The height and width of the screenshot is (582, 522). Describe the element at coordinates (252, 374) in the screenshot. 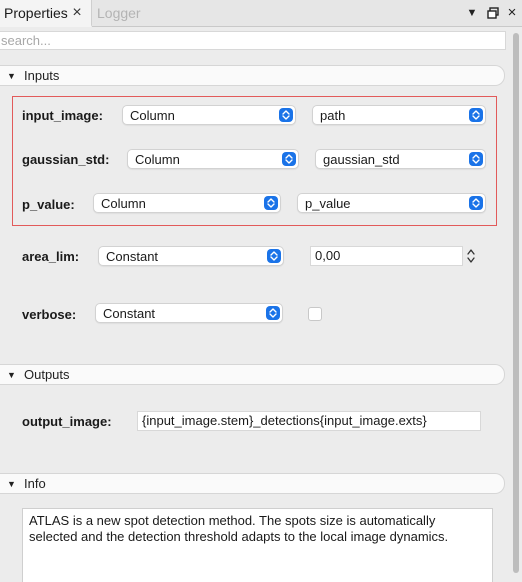

I see `section-outputs-header: ▼ Outputs` at that location.